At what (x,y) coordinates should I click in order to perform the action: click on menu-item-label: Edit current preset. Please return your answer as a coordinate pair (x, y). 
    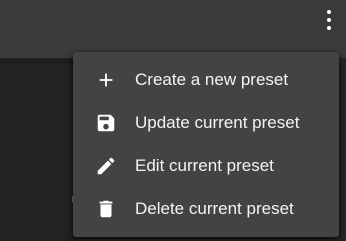
    Looking at the image, I should click on (204, 165).